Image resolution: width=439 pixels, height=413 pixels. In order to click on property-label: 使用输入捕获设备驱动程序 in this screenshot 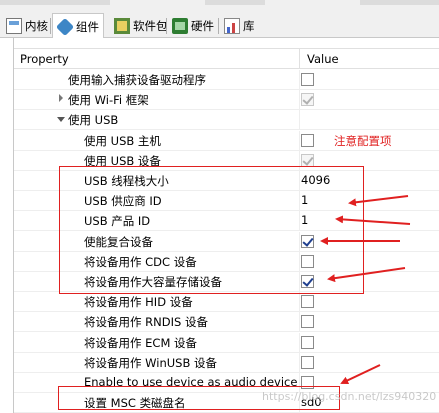, I will do `click(137, 80)`.